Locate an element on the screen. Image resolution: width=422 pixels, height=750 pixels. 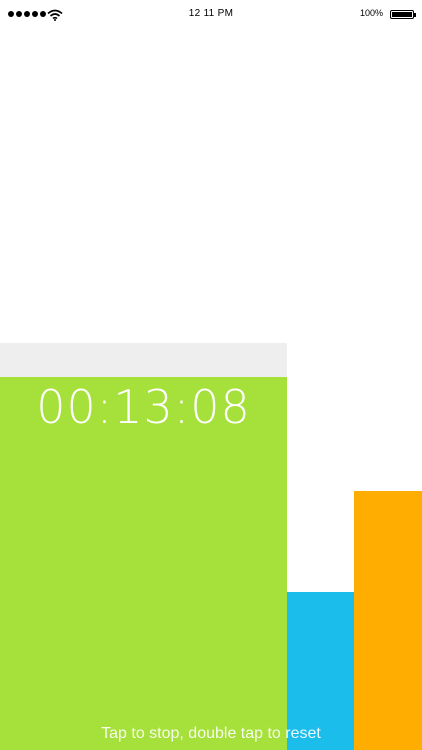
elapsed-time-display: 00:13:08 is located at coordinates (143, 407).